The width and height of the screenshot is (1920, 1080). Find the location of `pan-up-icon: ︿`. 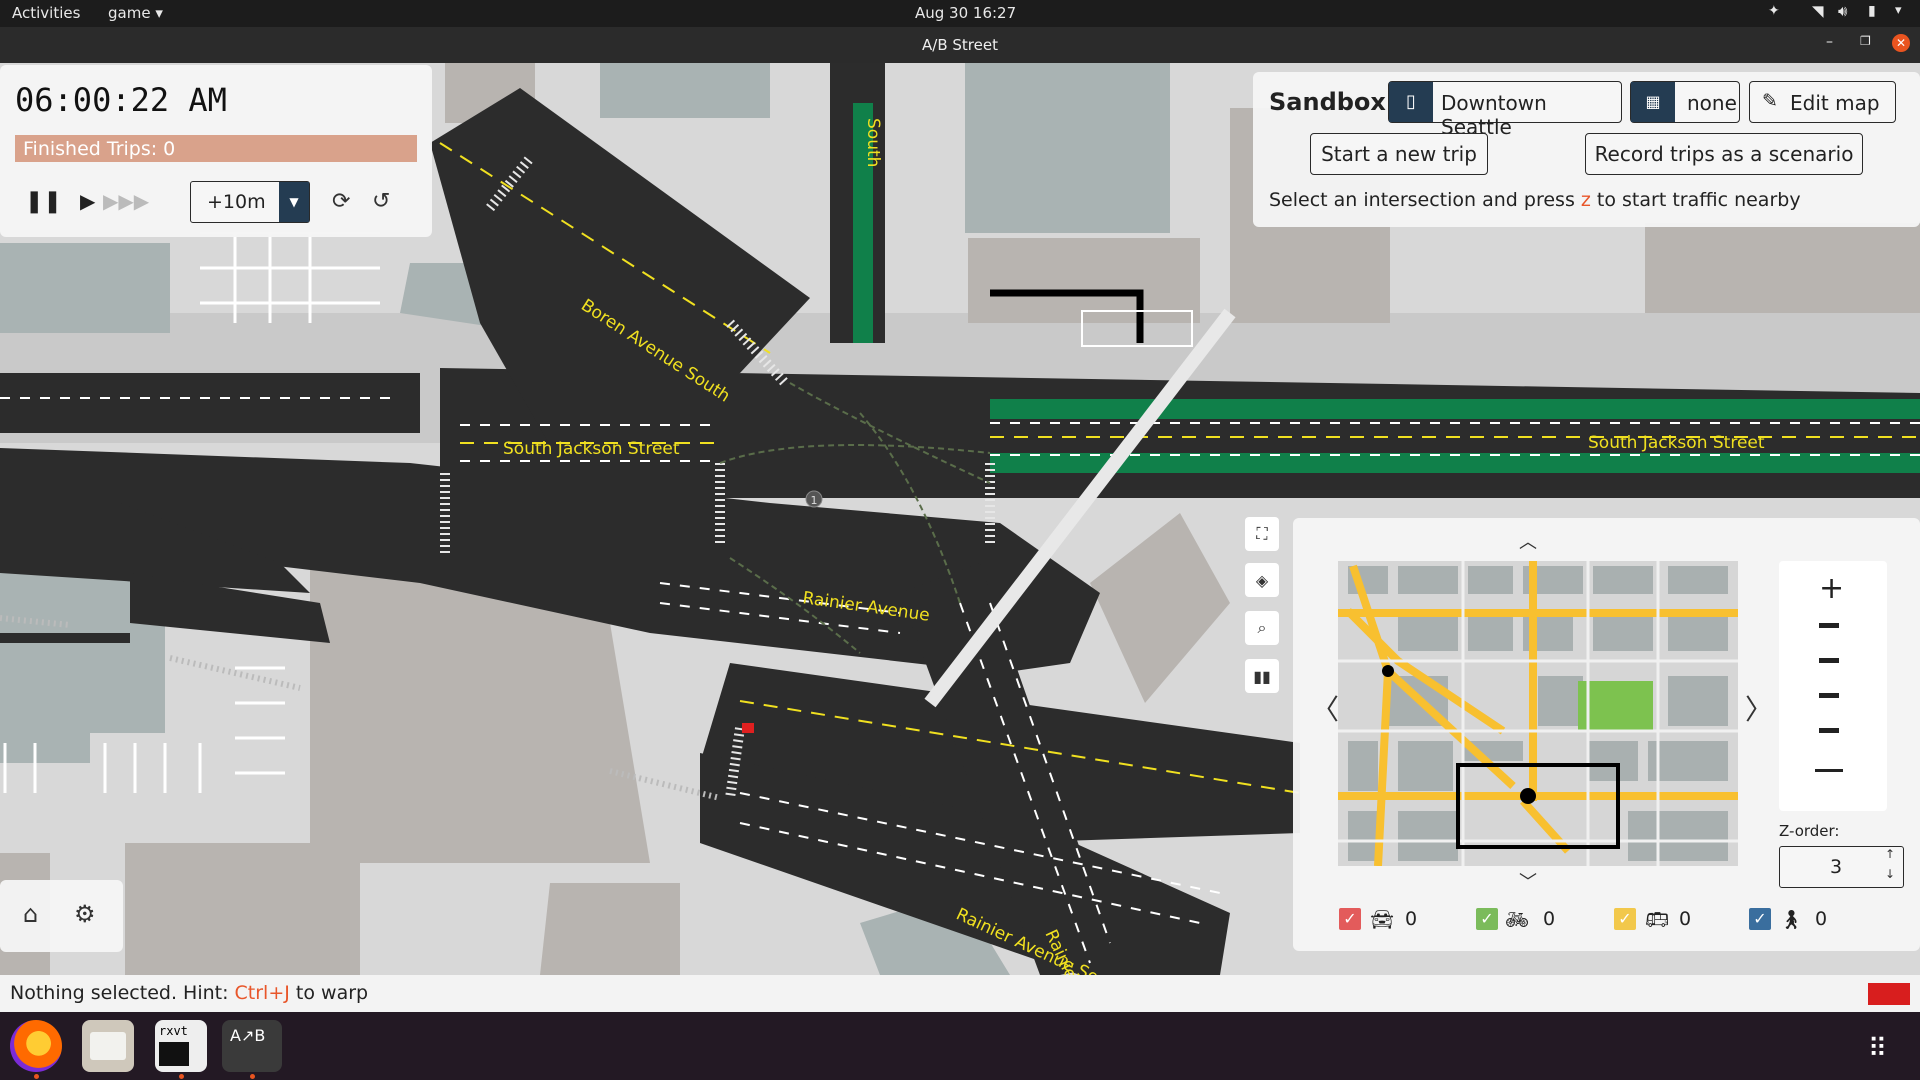

pan-up-icon: ︿ is located at coordinates (1528, 541).